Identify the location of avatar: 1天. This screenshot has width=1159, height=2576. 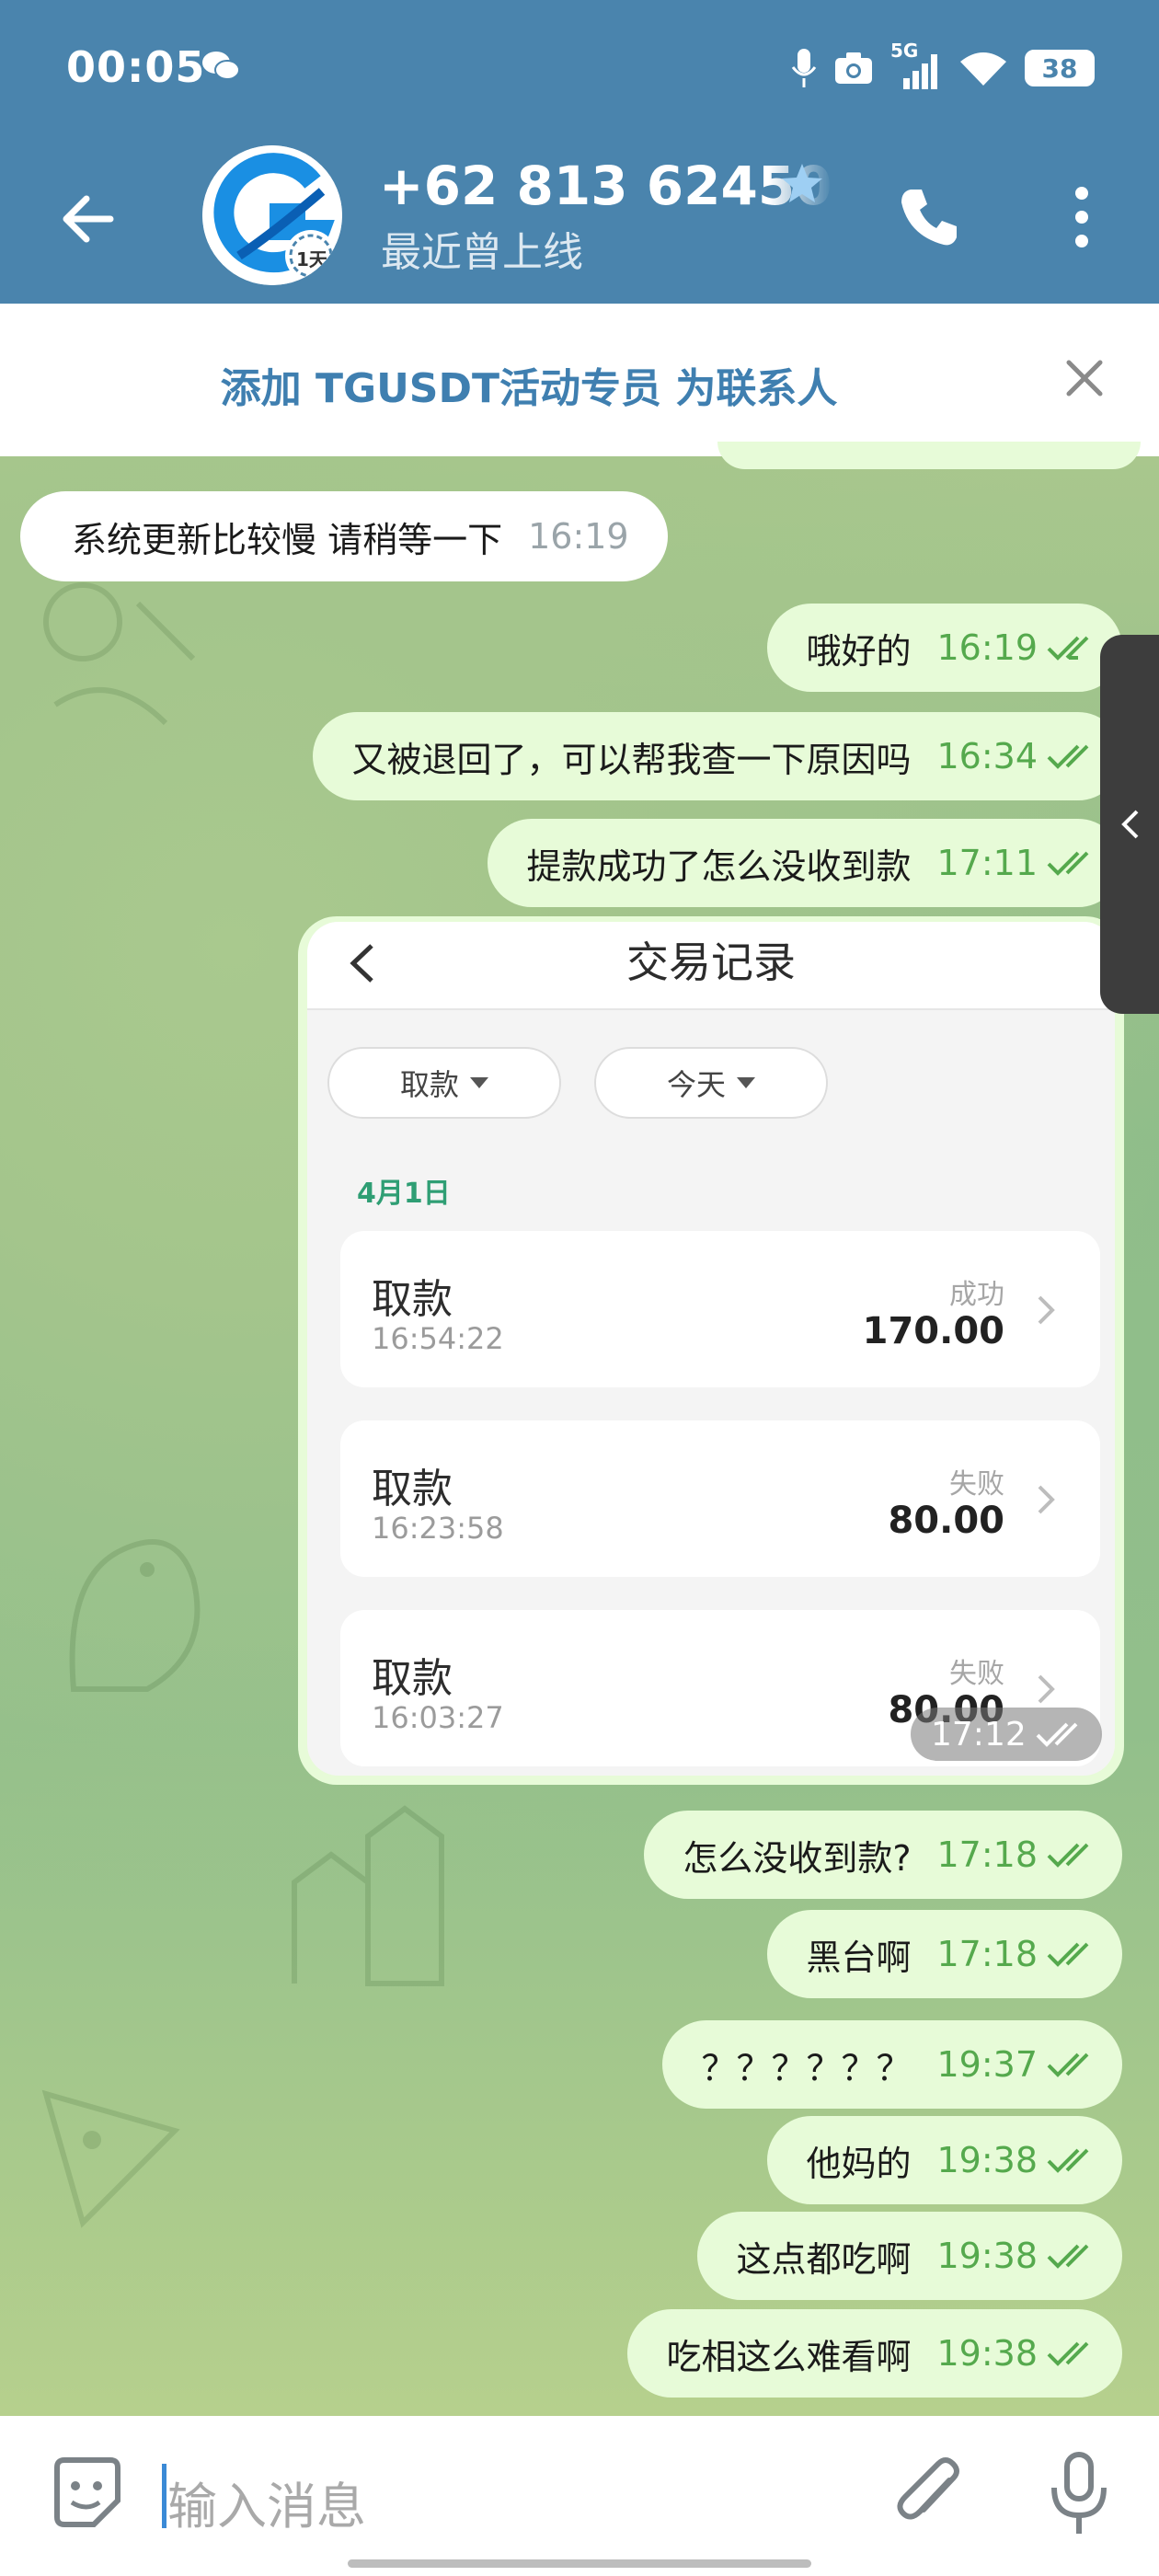
(272, 215).